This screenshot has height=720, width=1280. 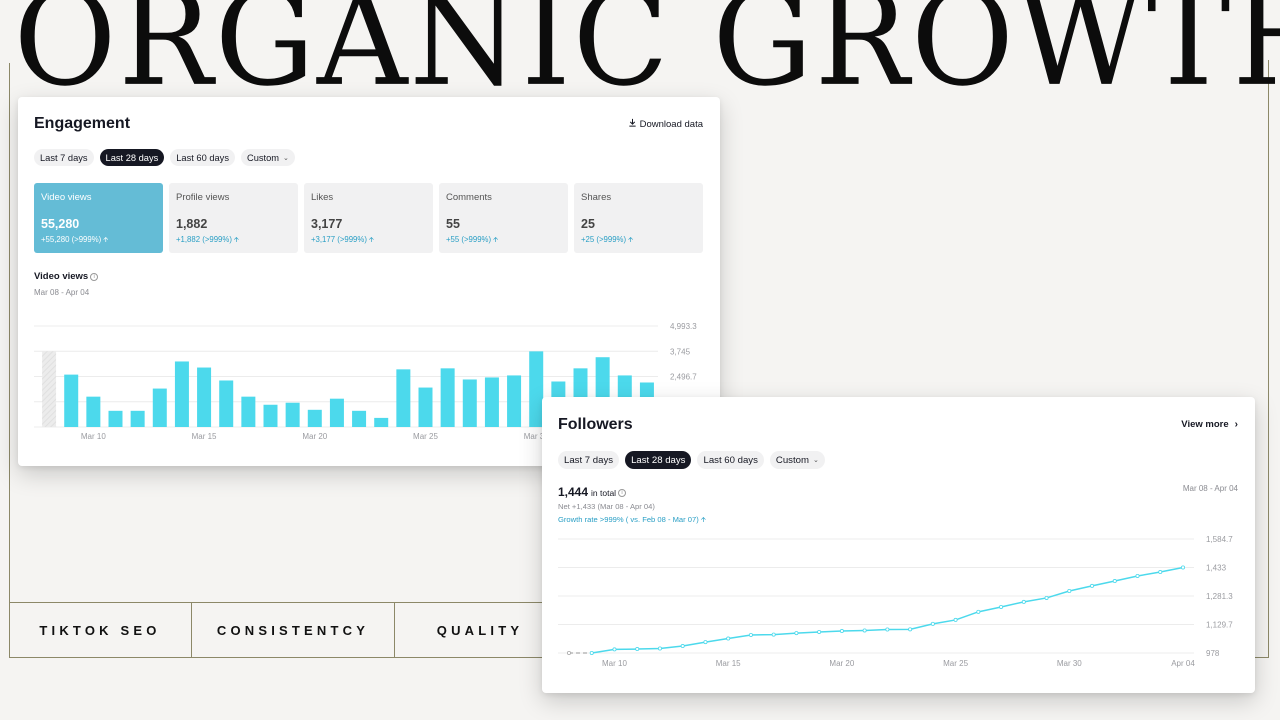 I want to click on frame-line-left, so click(x=9, y=360).